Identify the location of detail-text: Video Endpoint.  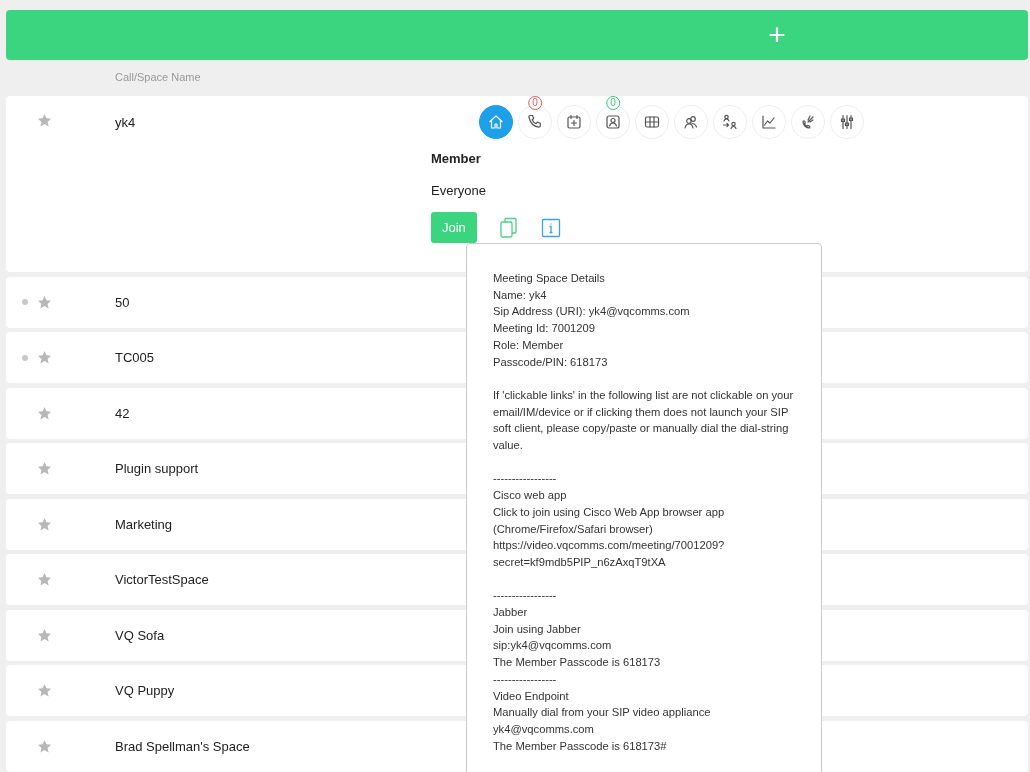
(531, 696).